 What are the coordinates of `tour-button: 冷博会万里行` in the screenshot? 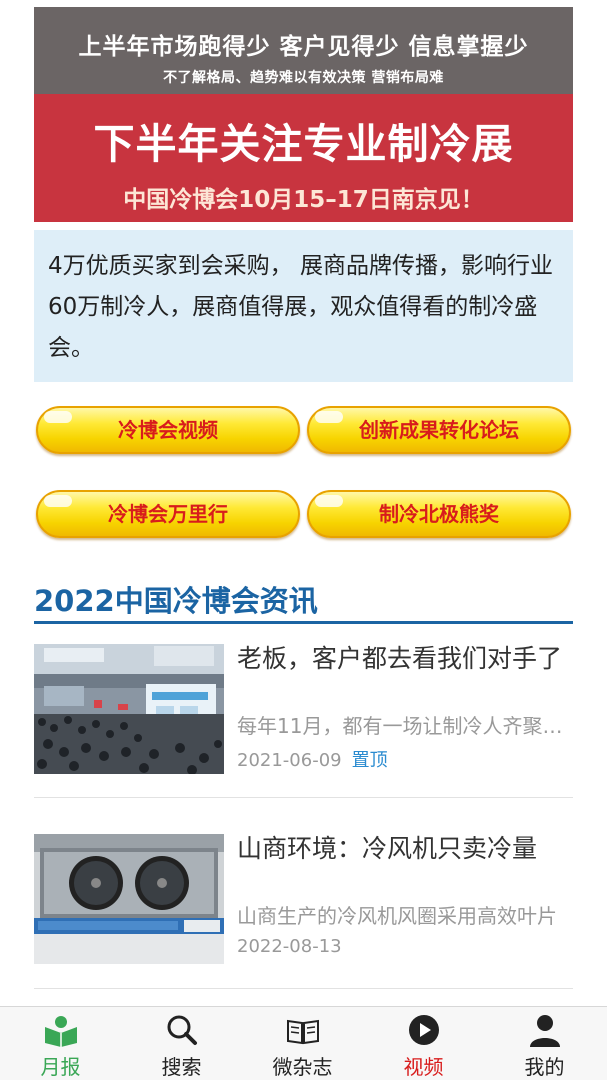 It's located at (168, 514).